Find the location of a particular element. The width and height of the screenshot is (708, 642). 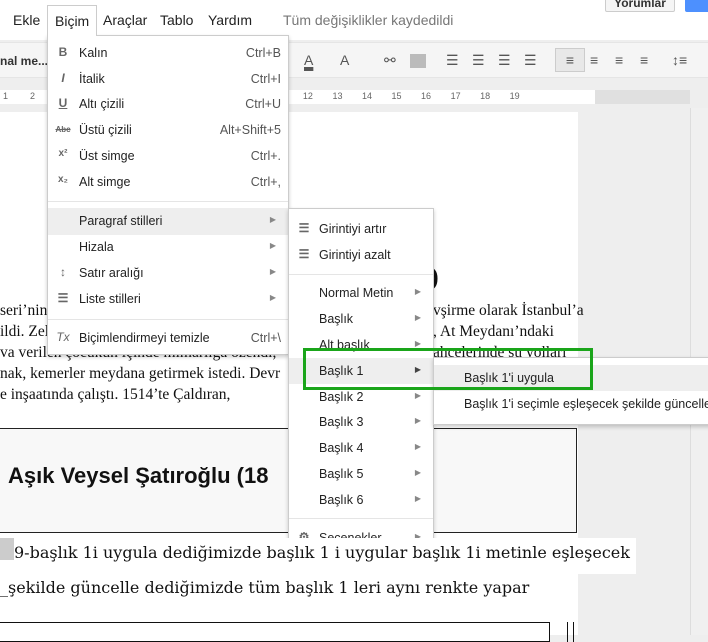

menu-item-normal-text: Normal Metin ▶ is located at coordinates (361, 293).